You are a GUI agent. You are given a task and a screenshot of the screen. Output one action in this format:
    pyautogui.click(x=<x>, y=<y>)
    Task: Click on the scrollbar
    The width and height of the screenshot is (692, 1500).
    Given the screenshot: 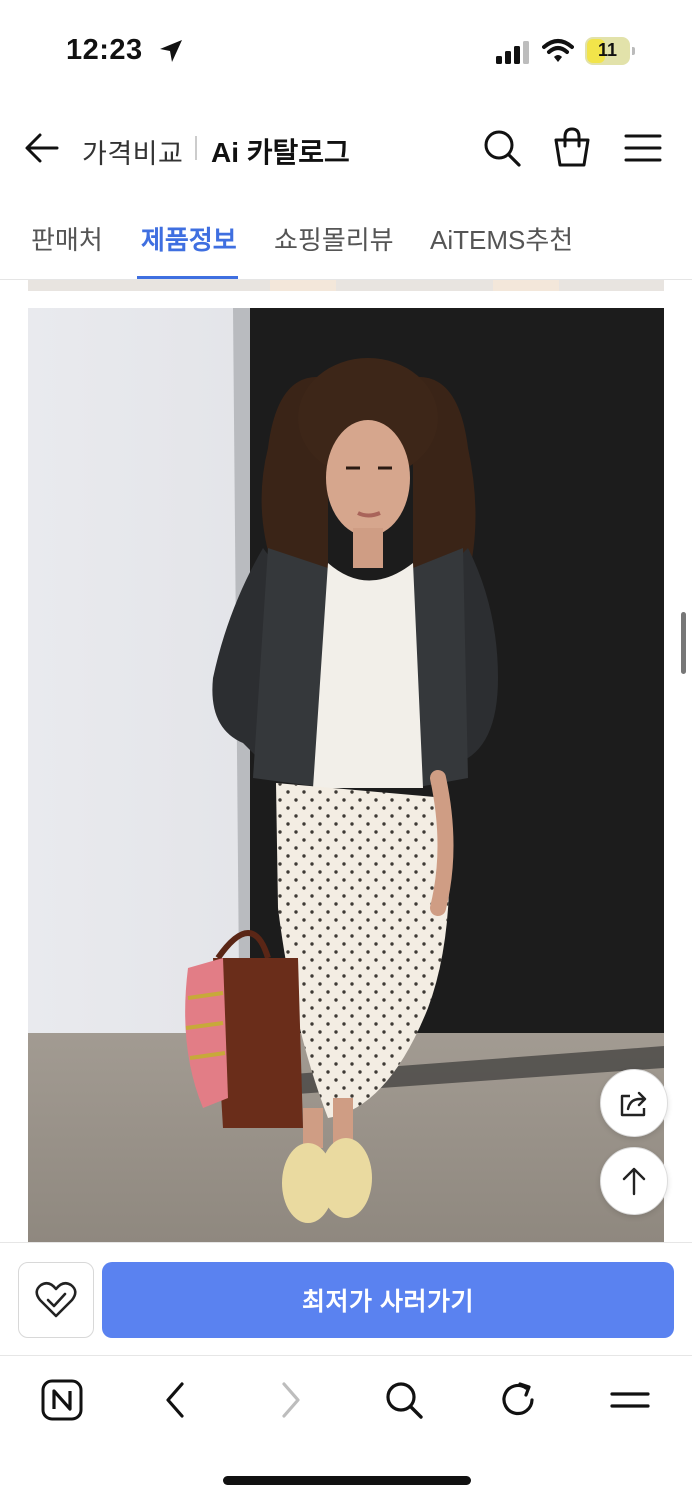 What is the action you would take?
    pyautogui.click(x=683, y=643)
    